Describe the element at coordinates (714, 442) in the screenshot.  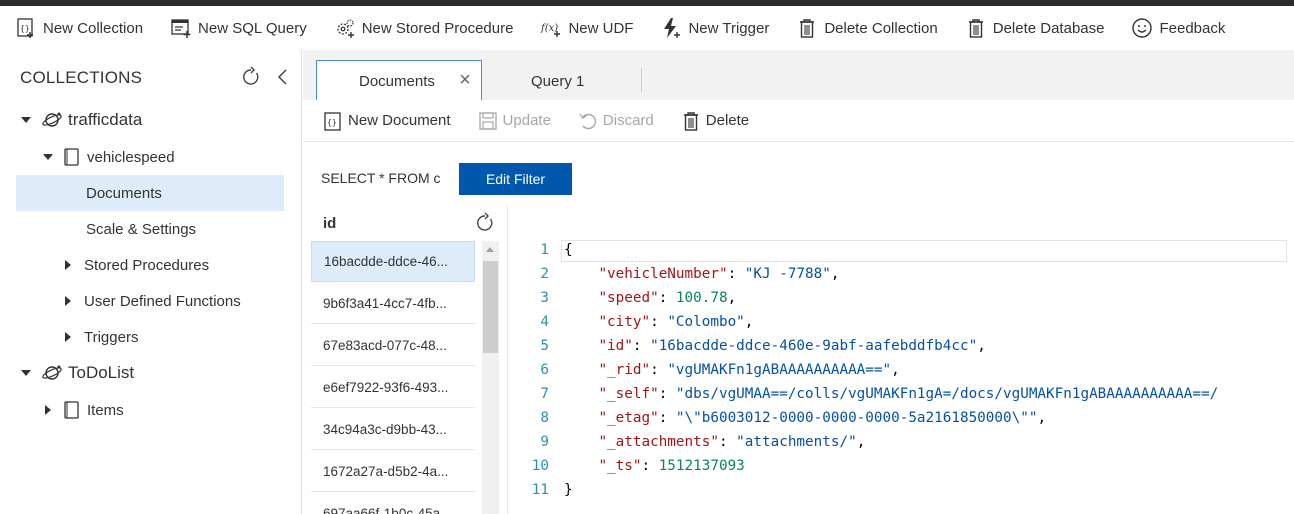
I see `code-line: "_attachments": "attachments/",` at that location.